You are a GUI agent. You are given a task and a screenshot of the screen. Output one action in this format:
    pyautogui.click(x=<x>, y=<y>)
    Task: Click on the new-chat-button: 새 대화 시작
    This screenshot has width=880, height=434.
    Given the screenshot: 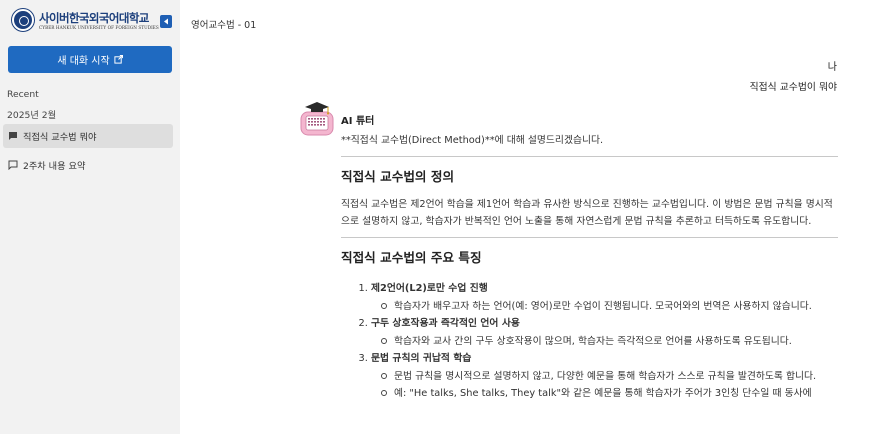 What is the action you would take?
    pyautogui.click(x=90, y=59)
    